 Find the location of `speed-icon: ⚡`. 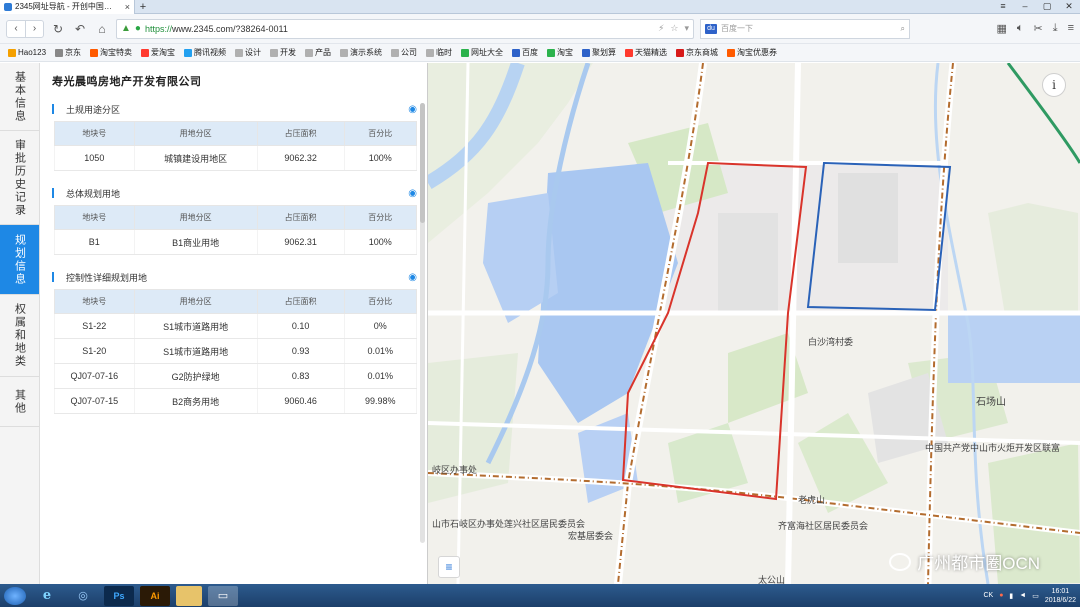

speed-icon: ⚡ is located at coordinates (661, 28).